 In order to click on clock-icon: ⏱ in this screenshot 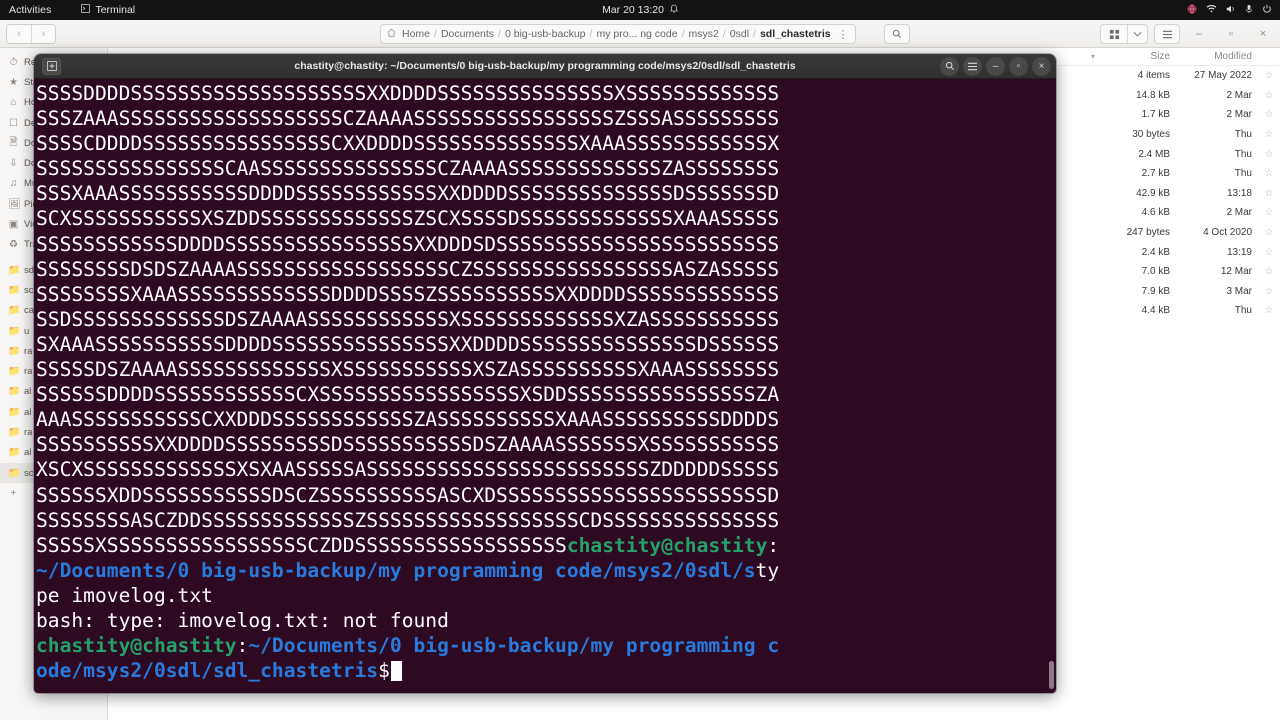, I will do `click(13, 62)`.